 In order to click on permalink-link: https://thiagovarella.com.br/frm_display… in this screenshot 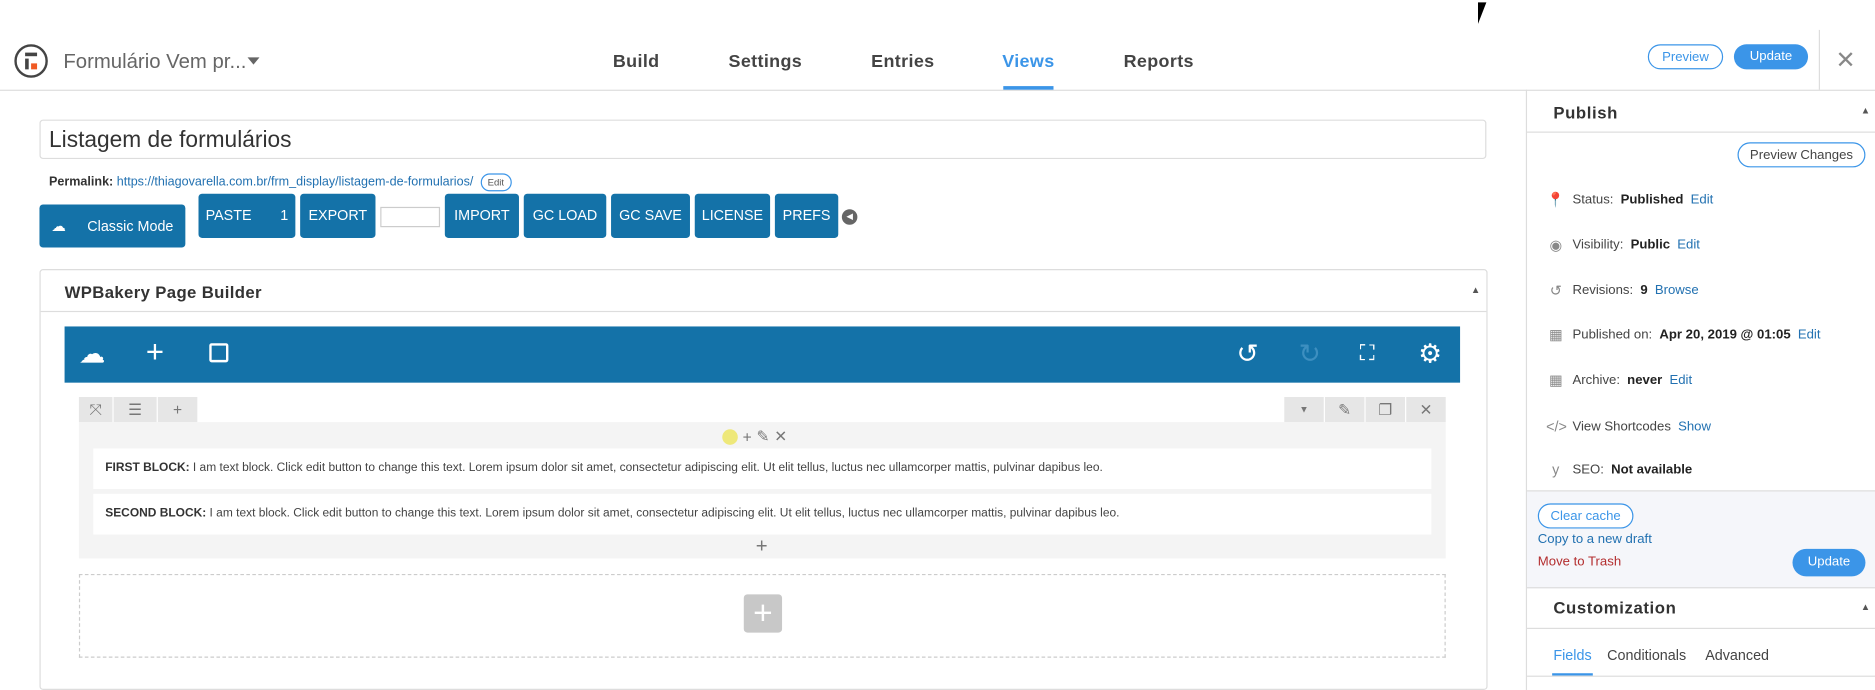, I will do `click(295, 182)`.